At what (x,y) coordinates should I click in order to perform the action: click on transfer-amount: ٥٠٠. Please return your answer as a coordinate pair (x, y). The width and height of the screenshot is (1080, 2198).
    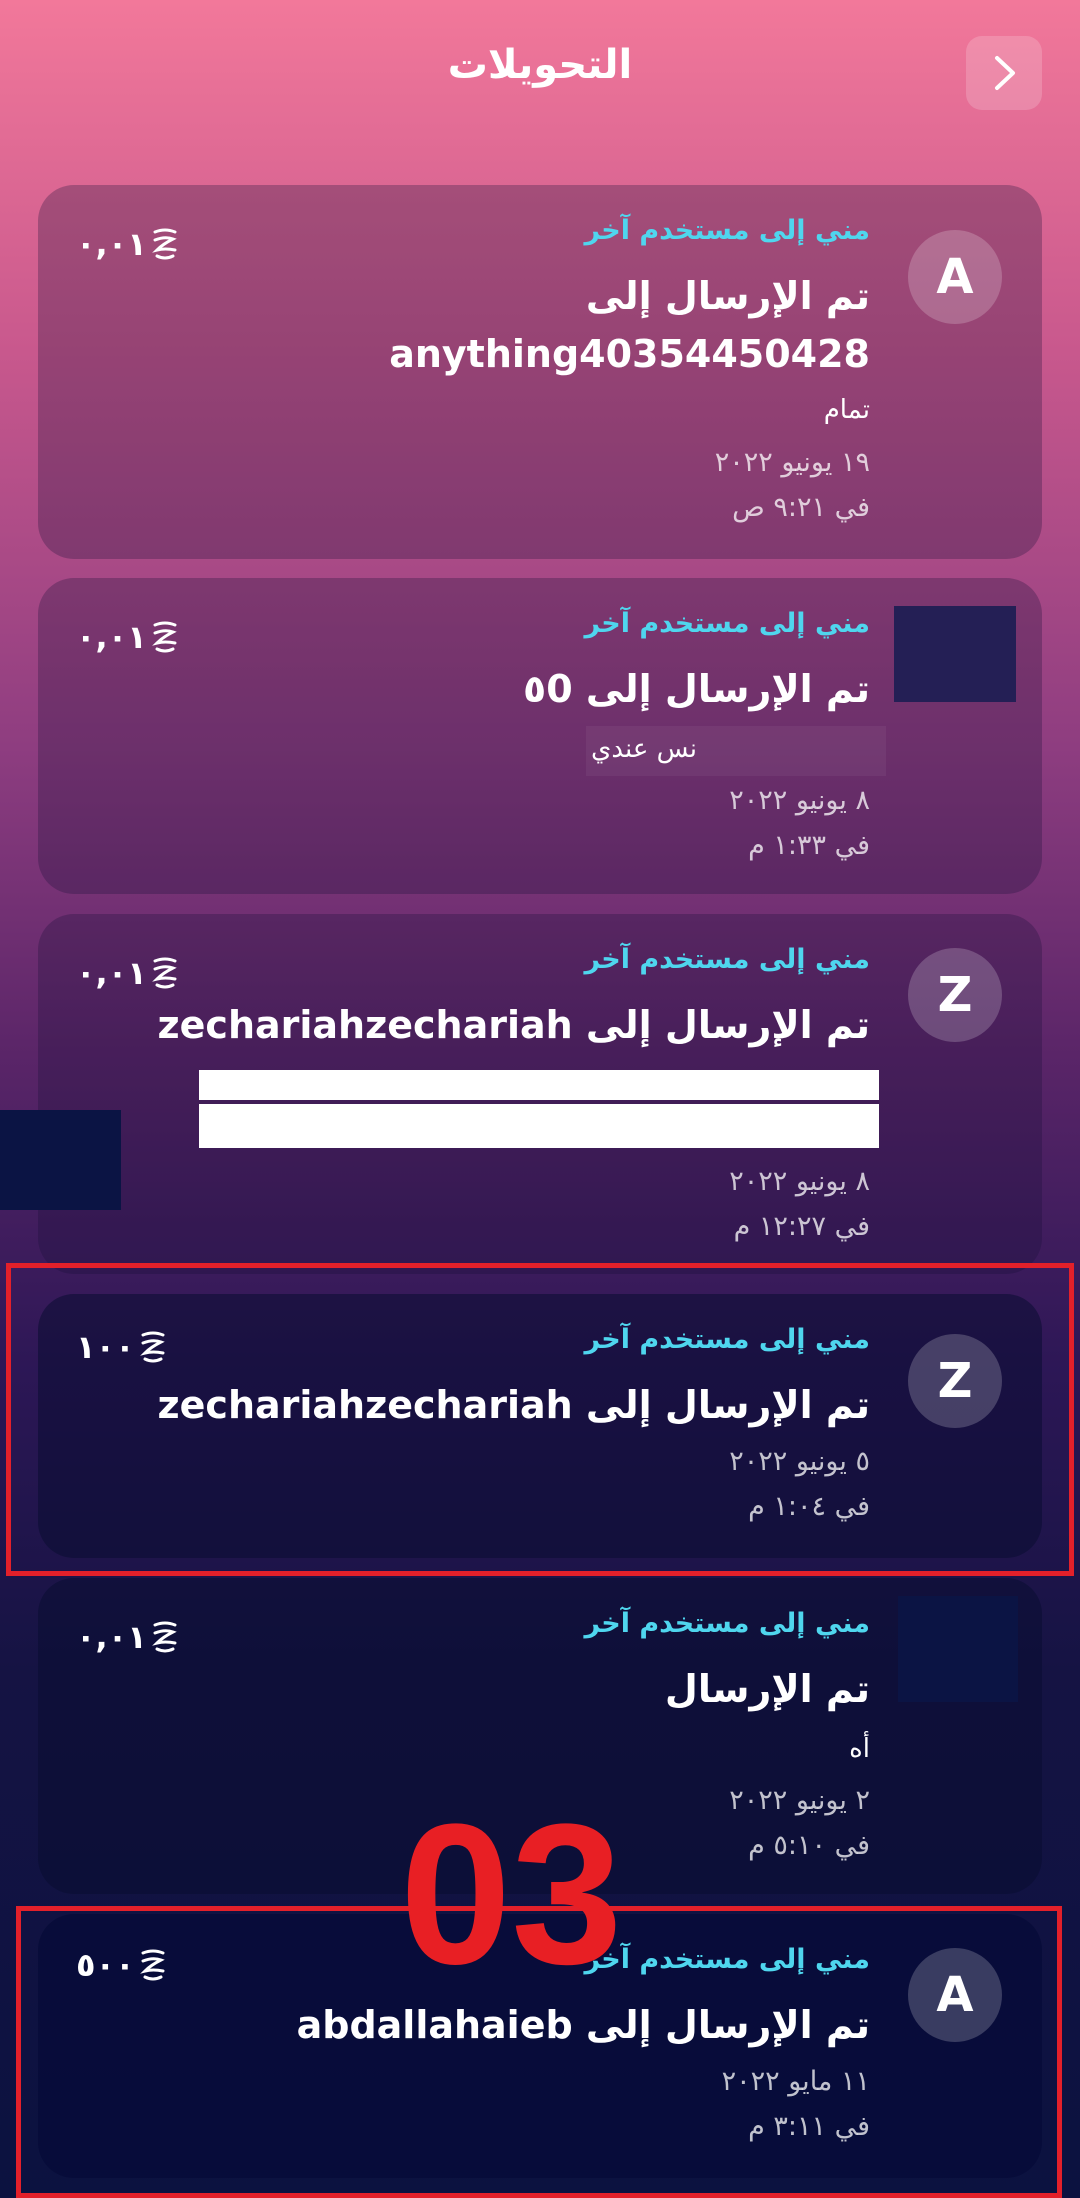
    Looking at the image, I should click on (121, 1965).